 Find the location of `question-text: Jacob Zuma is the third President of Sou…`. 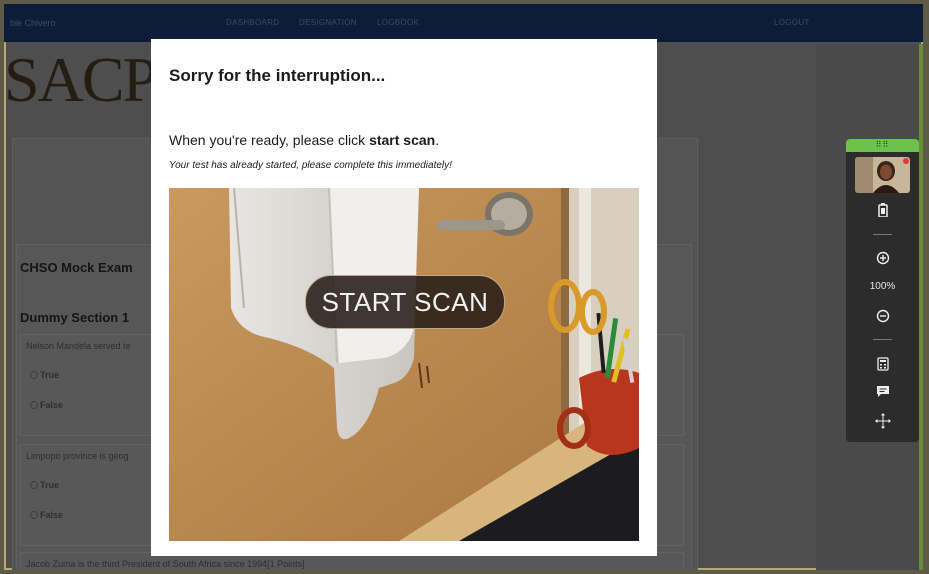

question-text: Jacob Zuma is the third President of Sou… is located at coordinates (165, 564).